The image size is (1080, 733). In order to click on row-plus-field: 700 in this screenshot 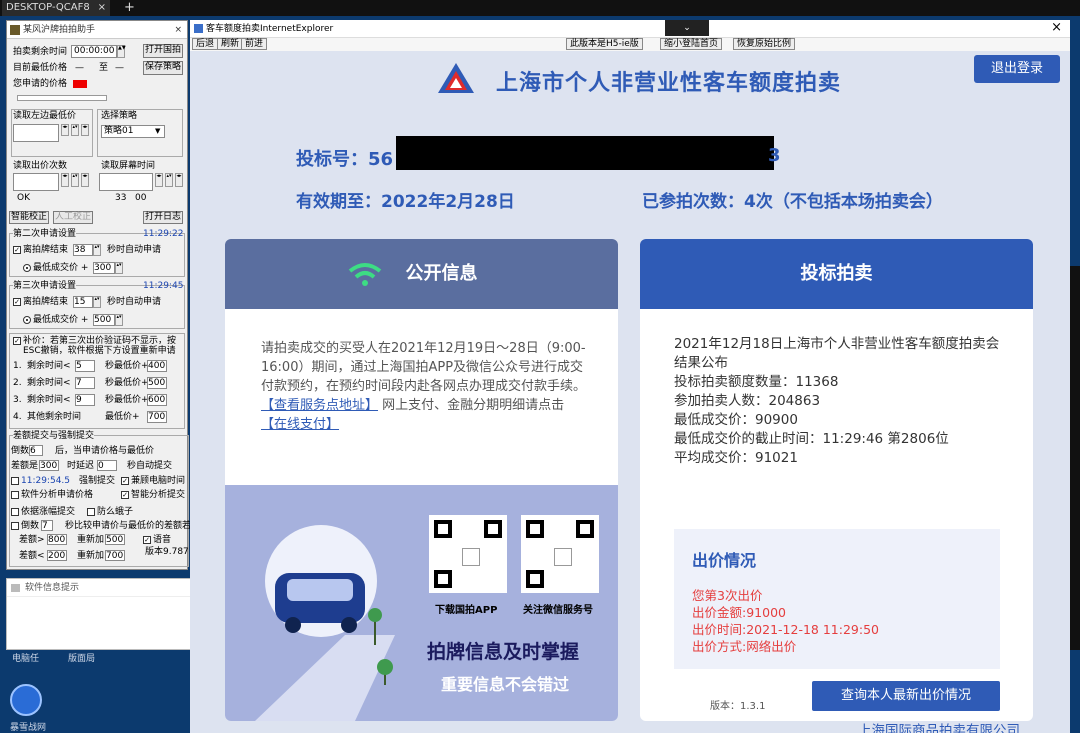, I will do `click(157, 417)`.